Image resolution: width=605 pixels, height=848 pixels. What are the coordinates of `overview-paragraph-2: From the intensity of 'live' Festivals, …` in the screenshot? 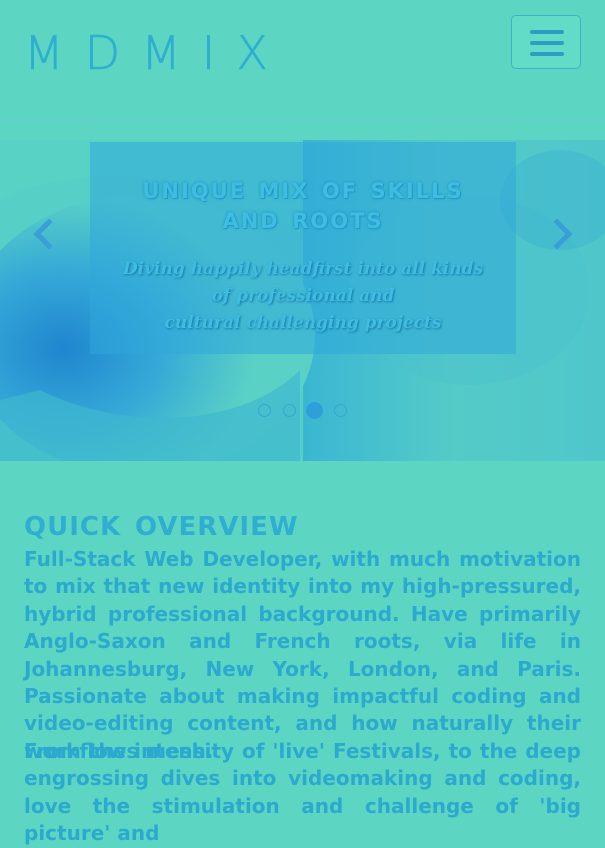 It's located at (302, 792).